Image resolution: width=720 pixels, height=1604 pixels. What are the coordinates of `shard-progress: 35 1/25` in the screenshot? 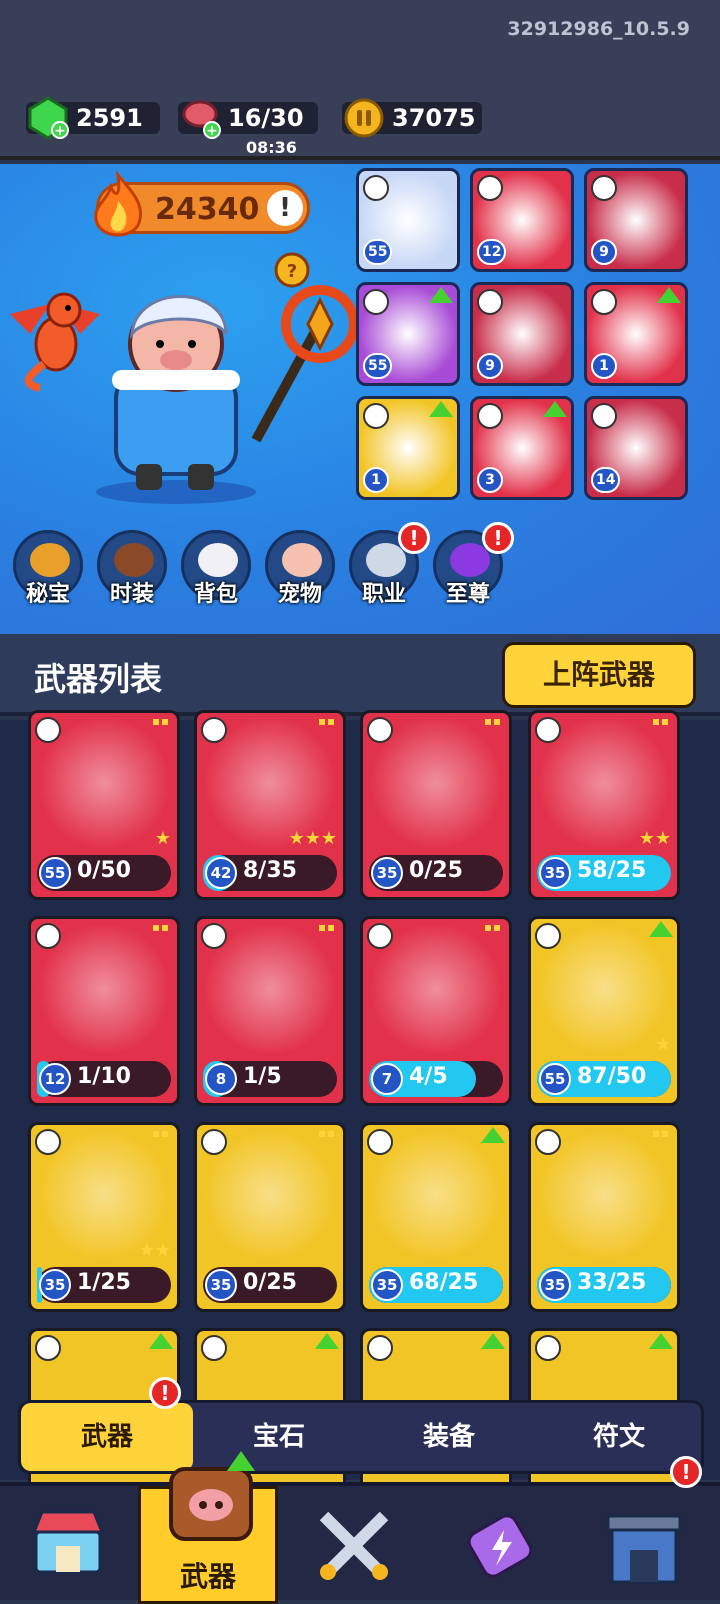 It's located at (104, 1285).